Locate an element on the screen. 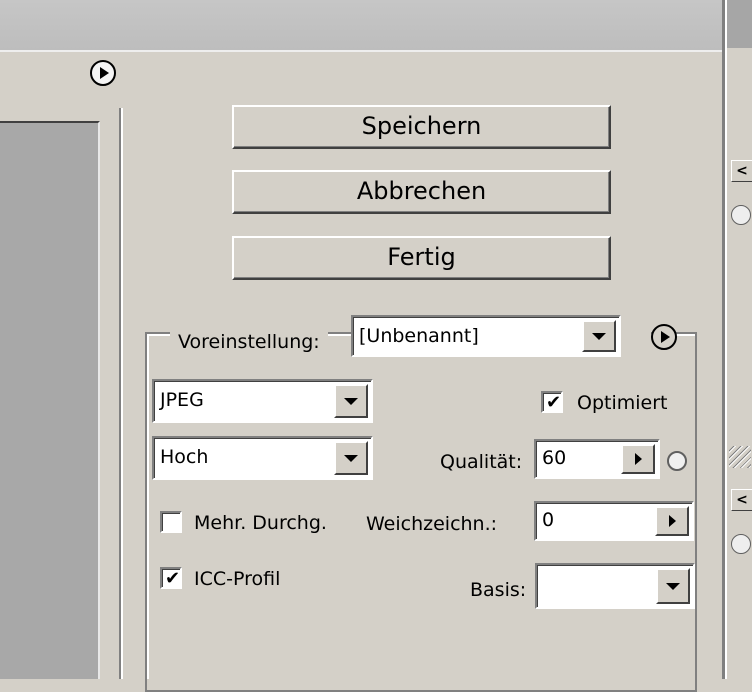  icc-profile-checkbox: ✔ is located at coordinates (171, 578).